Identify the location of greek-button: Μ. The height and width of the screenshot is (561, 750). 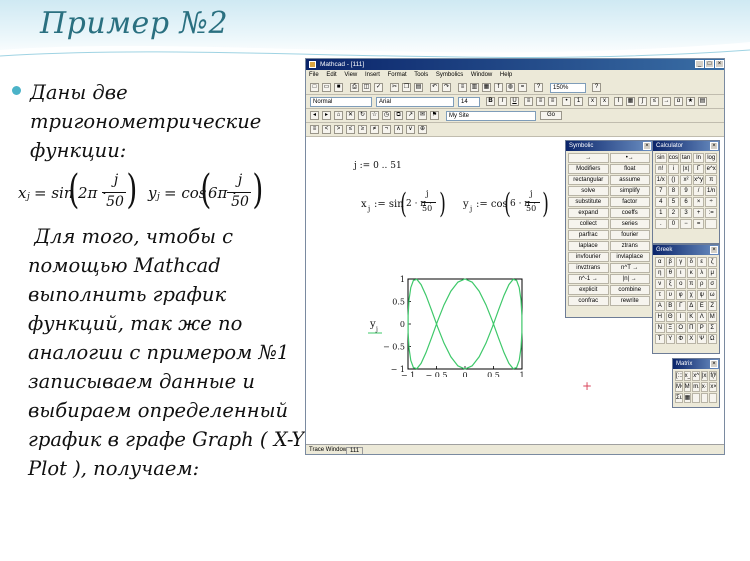
(712, 317).